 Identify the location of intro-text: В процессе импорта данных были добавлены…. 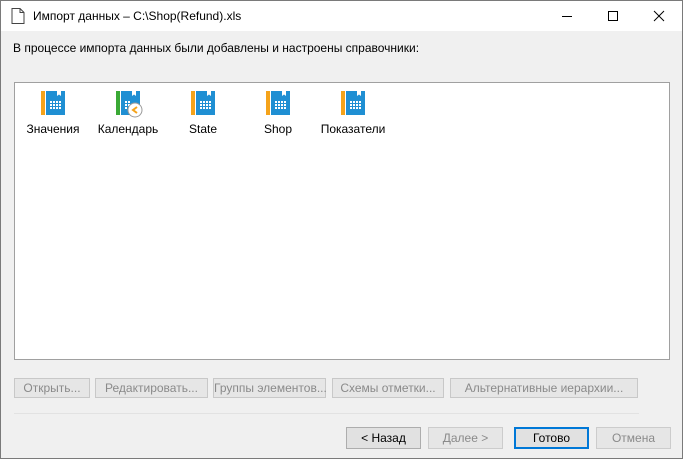
(216, 48).